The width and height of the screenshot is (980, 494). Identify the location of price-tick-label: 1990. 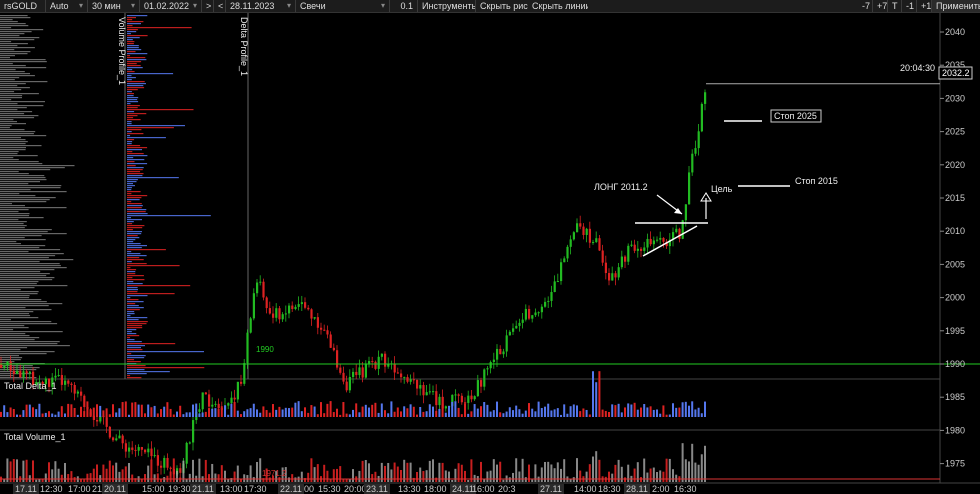
(955, 364).